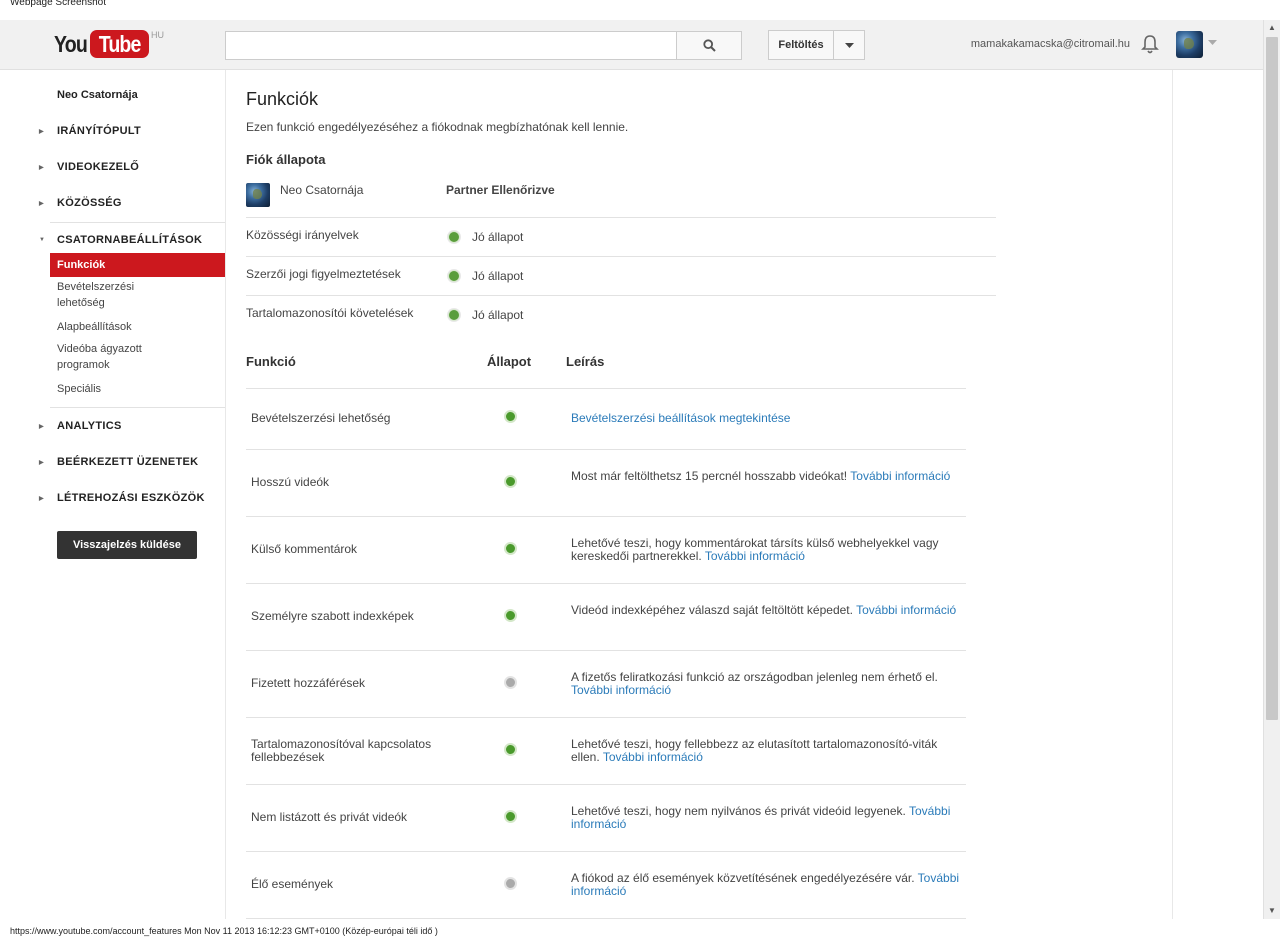 Image resolution: width=1280 pixels, height=938 pixels. Describe the element at coordinates (71, 44) in the screenshot. I see `logo-you-text: You` at that location.